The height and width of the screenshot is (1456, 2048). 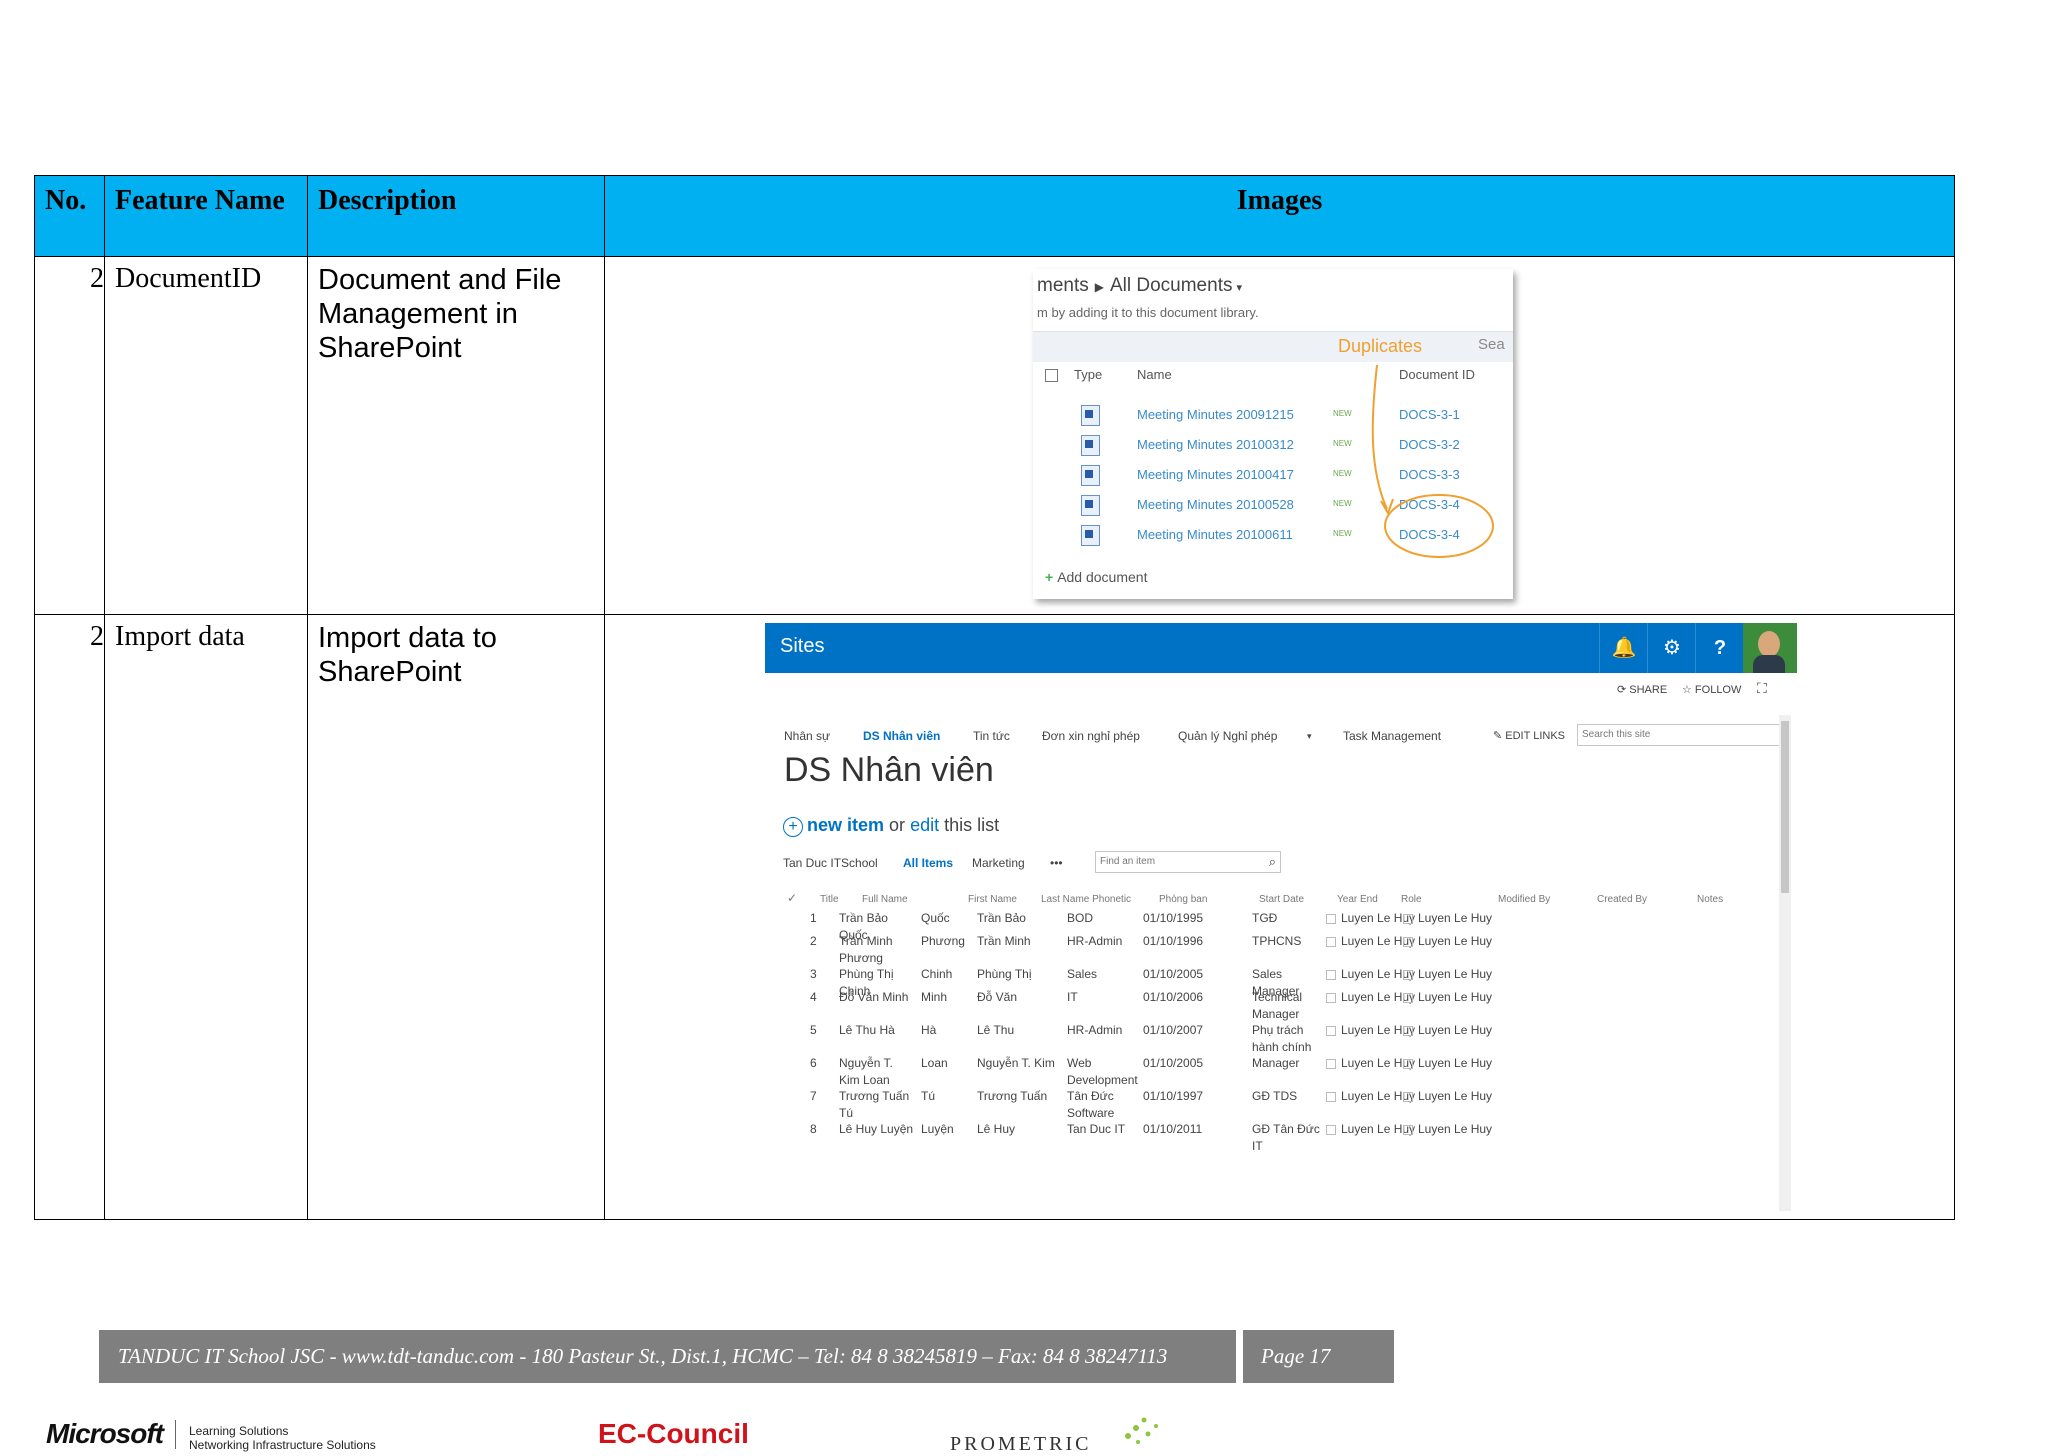 I want to click on column-header: Phòng ban, so click(x=1183, y=899).